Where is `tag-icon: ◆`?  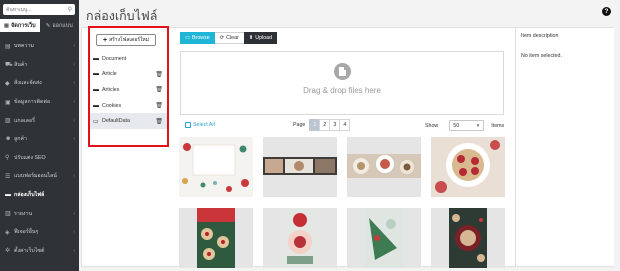
tag-icon: ◆ is located at coordinates (7, 83).